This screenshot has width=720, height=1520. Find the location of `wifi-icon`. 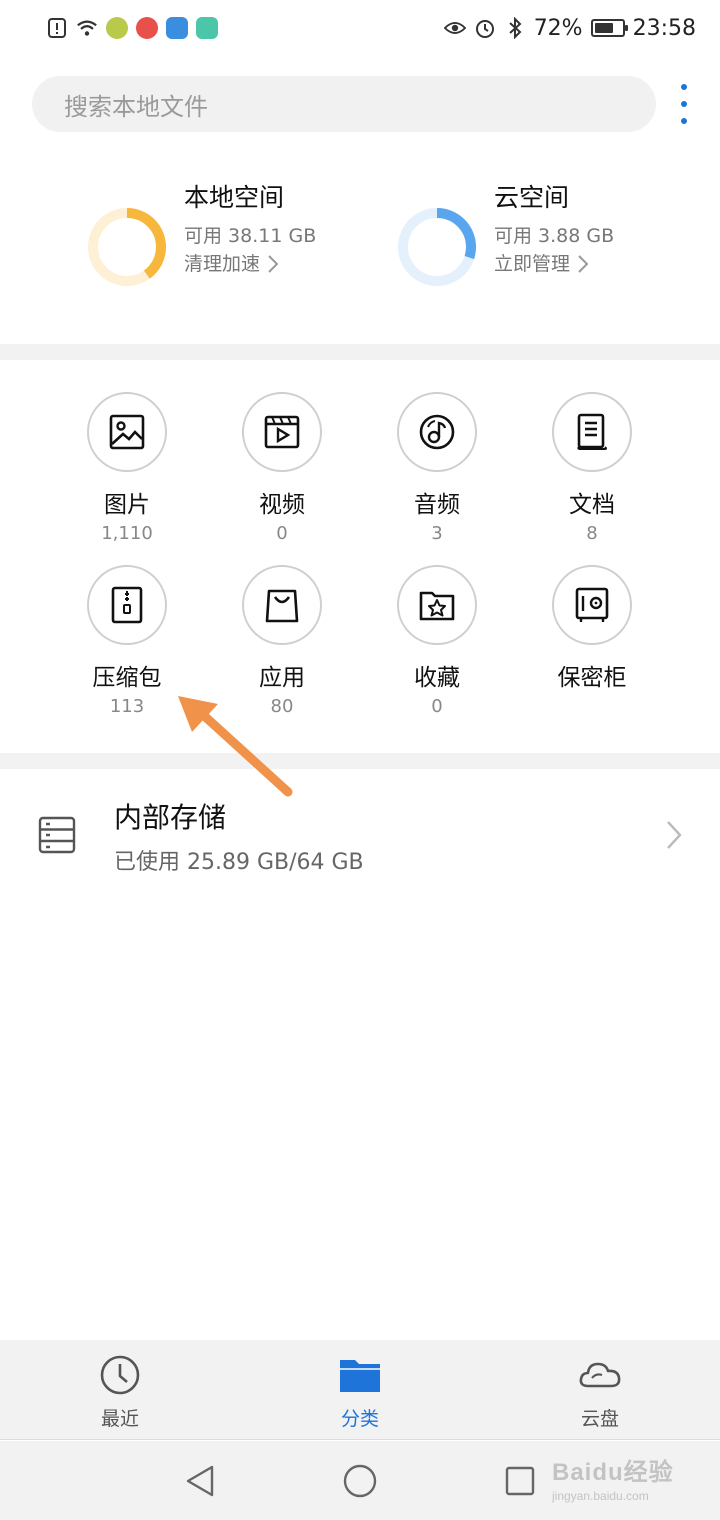

wifi-icon is located at coordinates (87, 28).